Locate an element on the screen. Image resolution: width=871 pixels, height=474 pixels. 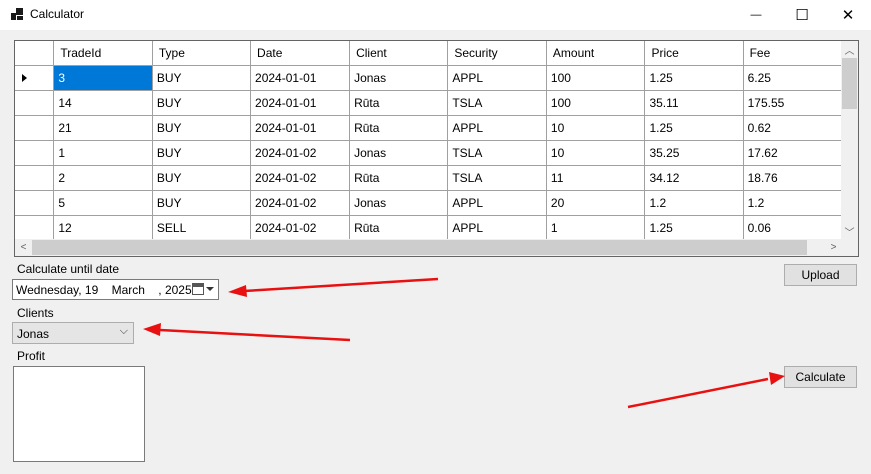
annotation-arrow-clients is located at coordinates (247, 332).